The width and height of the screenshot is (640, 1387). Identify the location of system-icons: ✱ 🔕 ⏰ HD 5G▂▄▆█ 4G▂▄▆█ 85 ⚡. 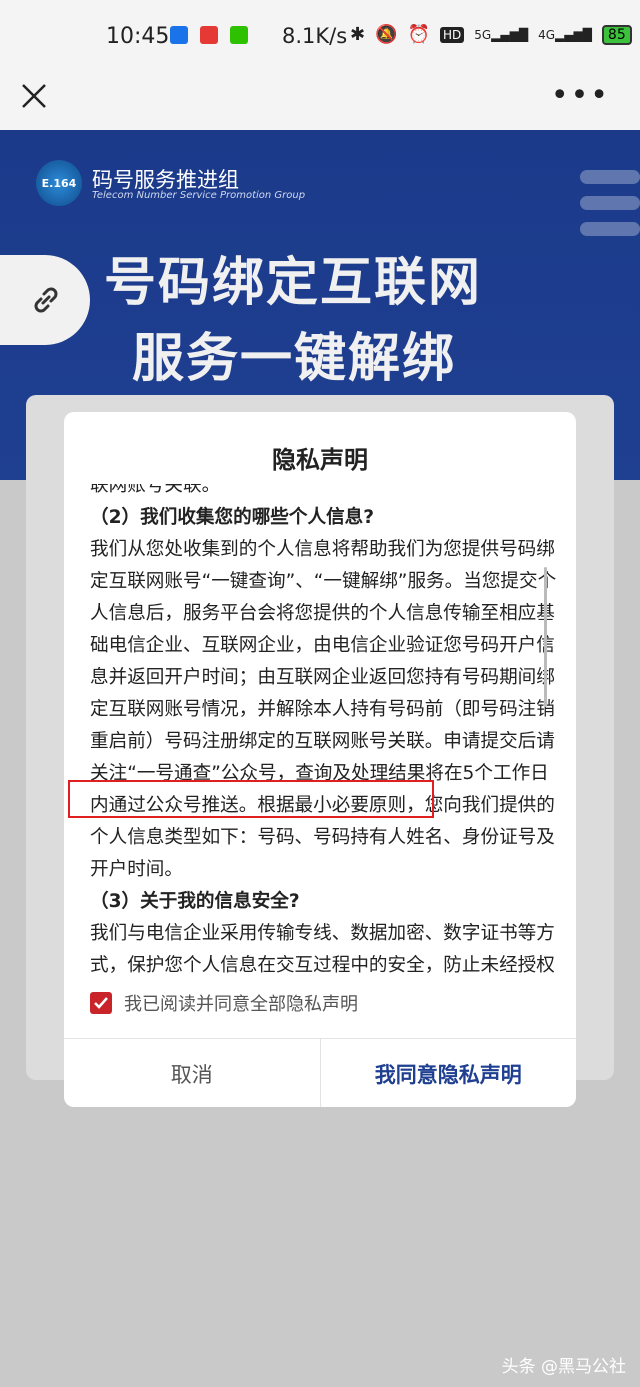
(495, 34).